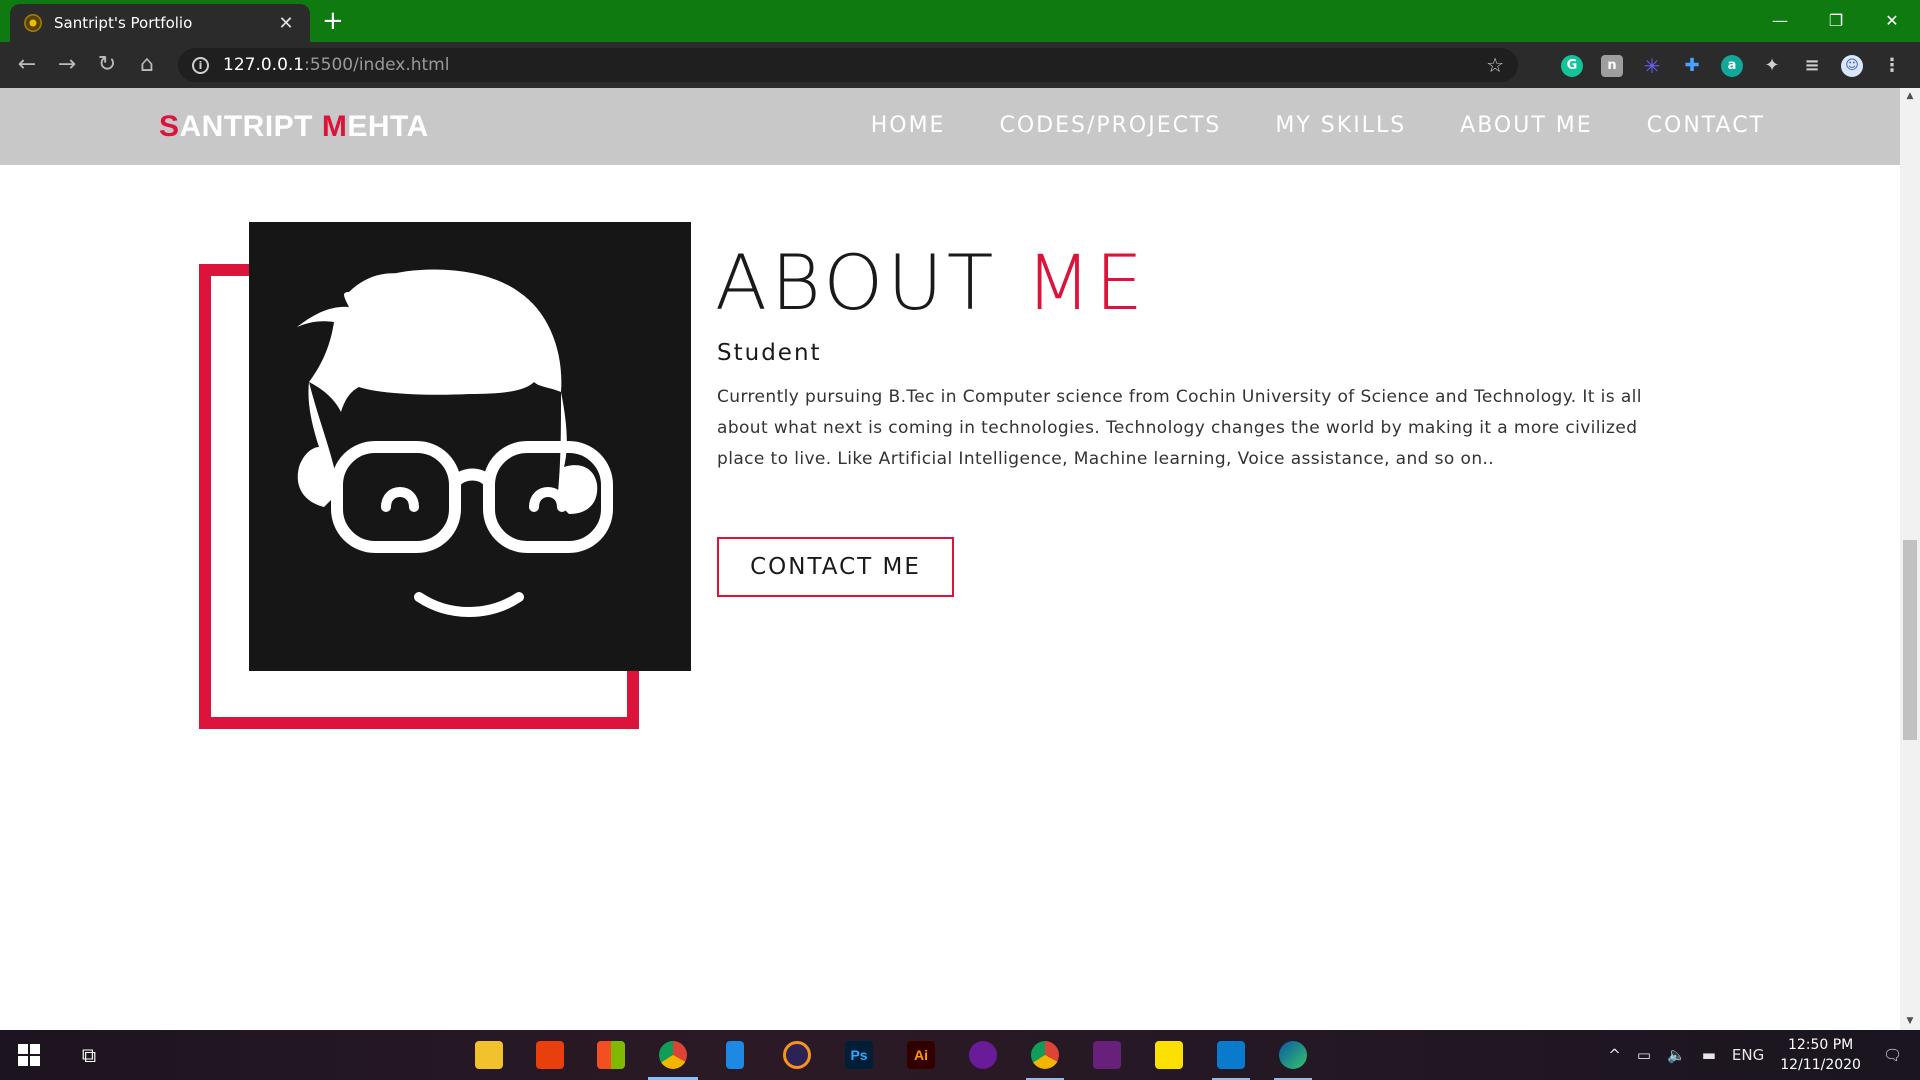 This screenshot has width=1920, height=1080. What do you see at coordinates (377, 65) in the screenshot?
I see `url-path: :5500/index.html` at bounding box center [377, 65].